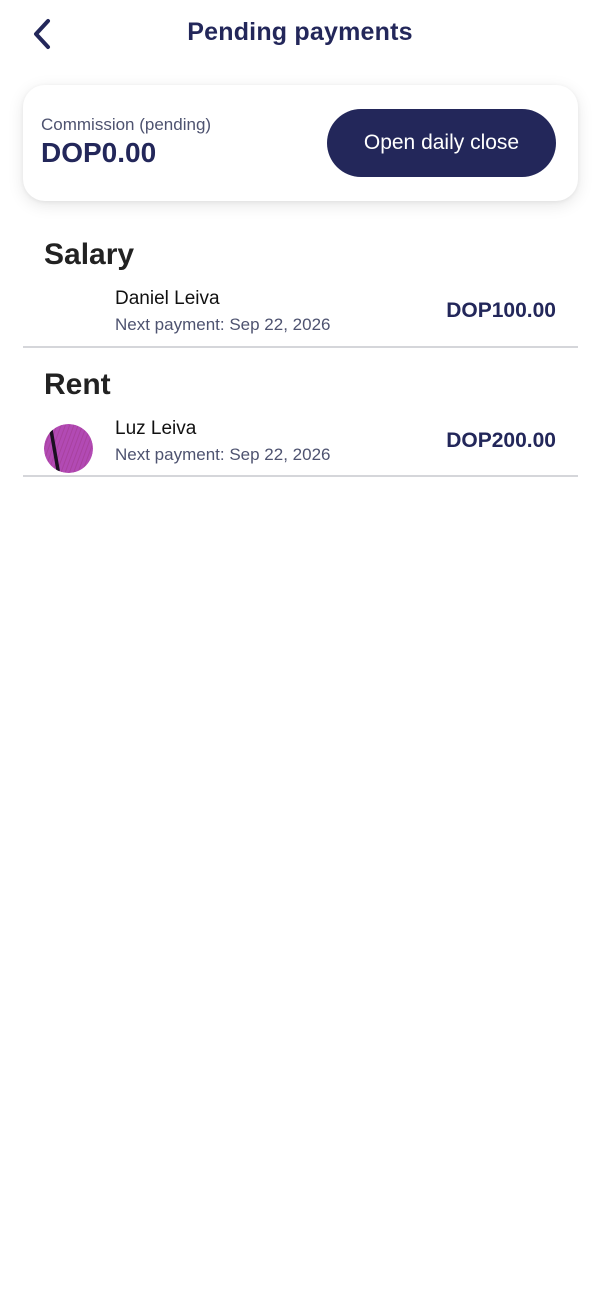 This screenshot has height=1303, width=600. Describe the element at coordinates (300, 32) in the screenshot. I see `page-title: Pending payments` at that location.